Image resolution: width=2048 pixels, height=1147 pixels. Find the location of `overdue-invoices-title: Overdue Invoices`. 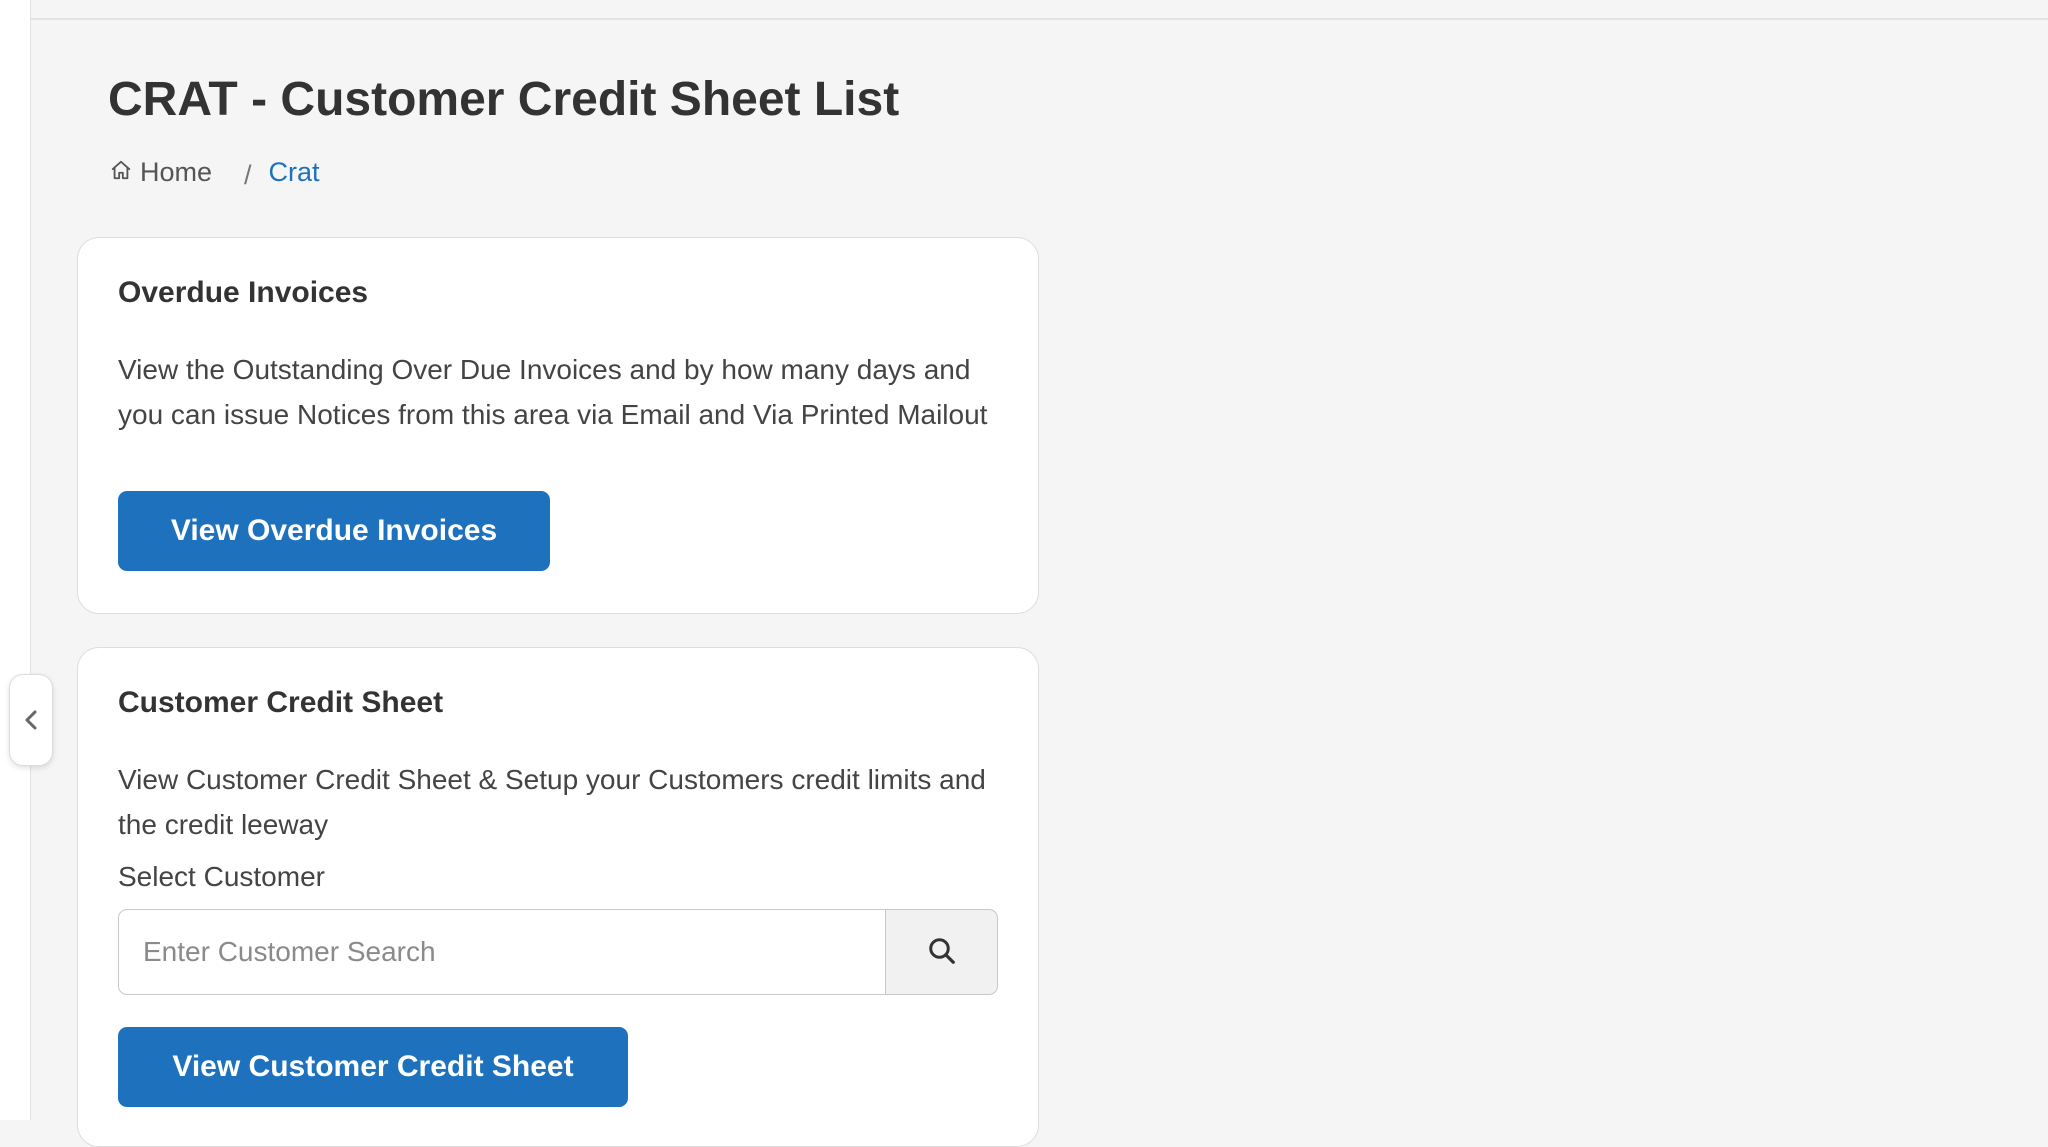

overdue-invoices-title: Overdue Invoices is located at coordinates (243, 292).